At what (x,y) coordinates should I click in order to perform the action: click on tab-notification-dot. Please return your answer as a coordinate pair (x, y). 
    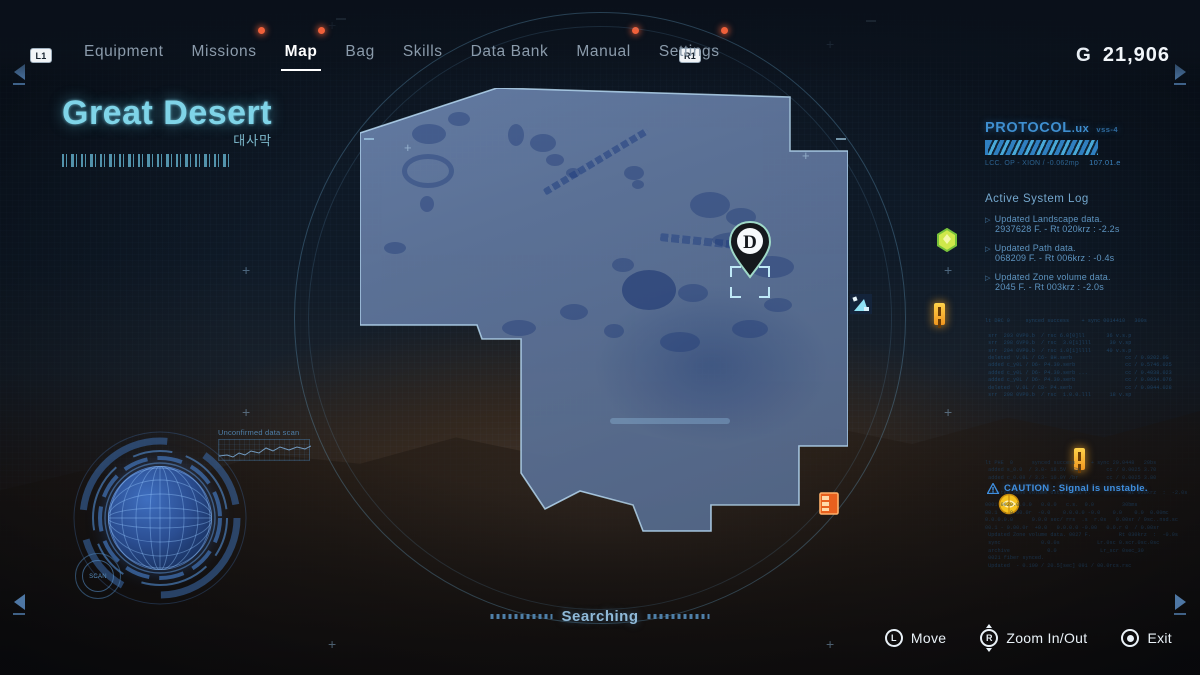
    Looking at the image, I should click on (261, 30).